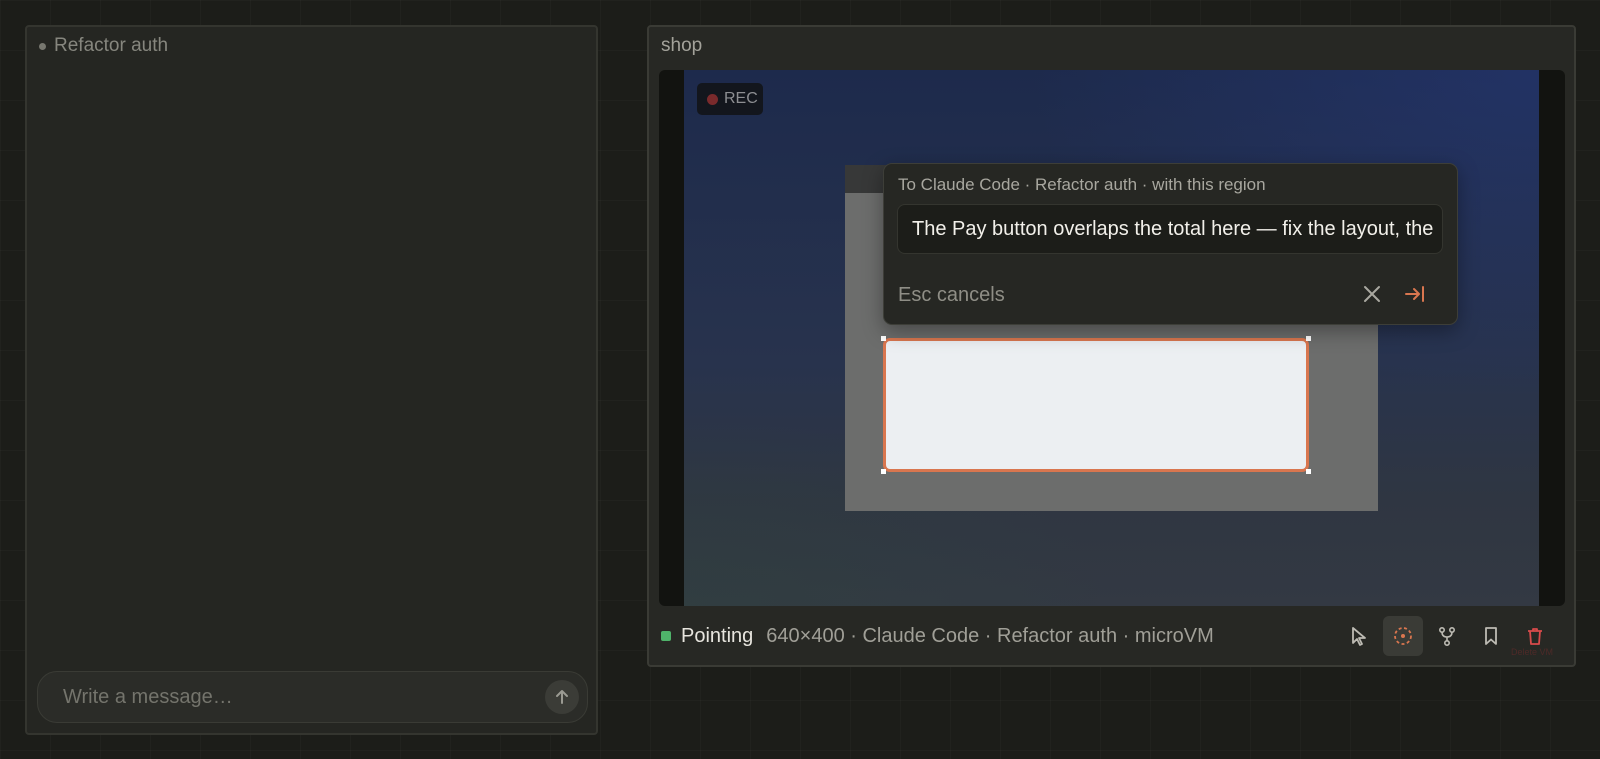  I want to click on selected-region, so click(1096, 405).